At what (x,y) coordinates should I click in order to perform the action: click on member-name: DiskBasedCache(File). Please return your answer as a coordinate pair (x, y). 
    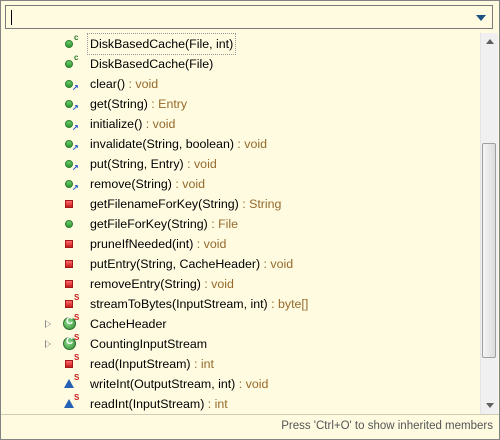
    Looking at the image, I should click on (152, 64).